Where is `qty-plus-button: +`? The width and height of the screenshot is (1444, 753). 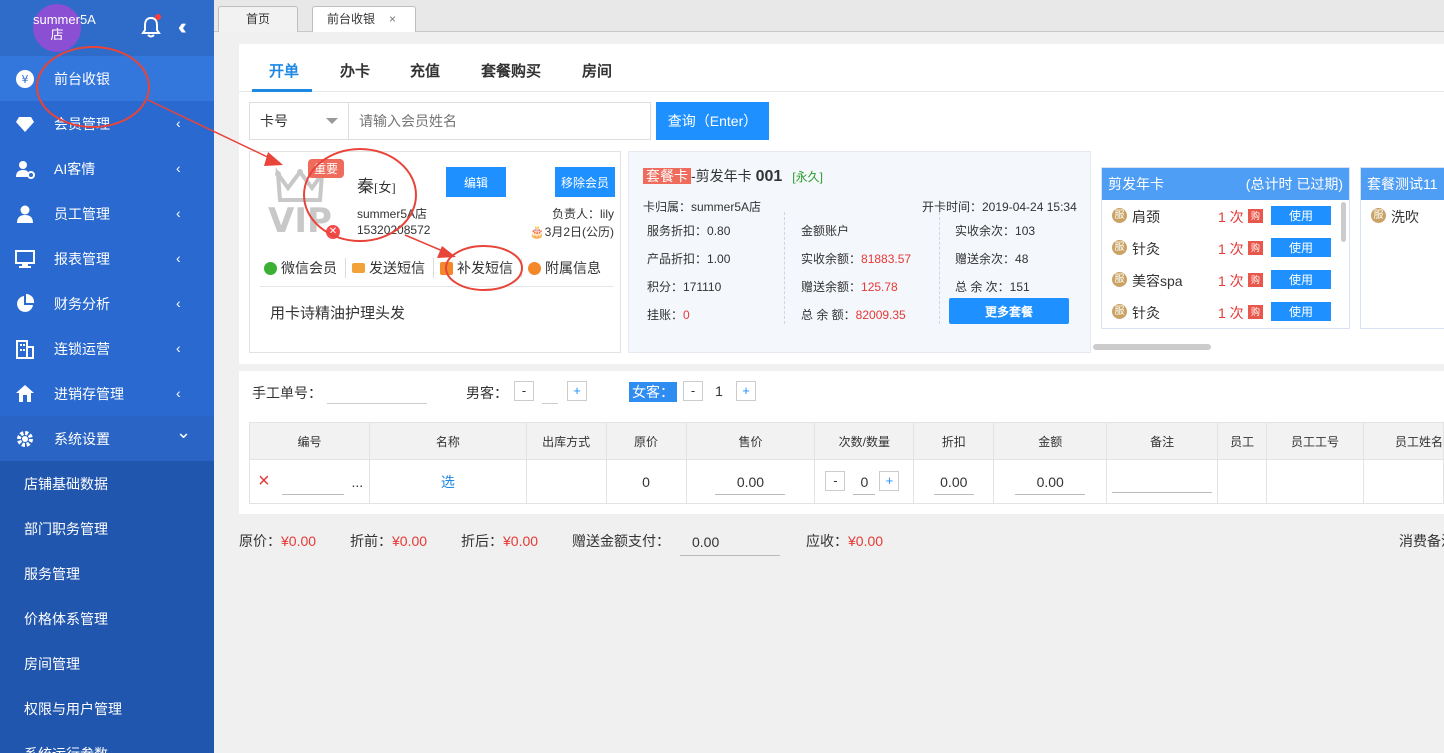 qty-plus-button: + is located at coordinates (889, 481).